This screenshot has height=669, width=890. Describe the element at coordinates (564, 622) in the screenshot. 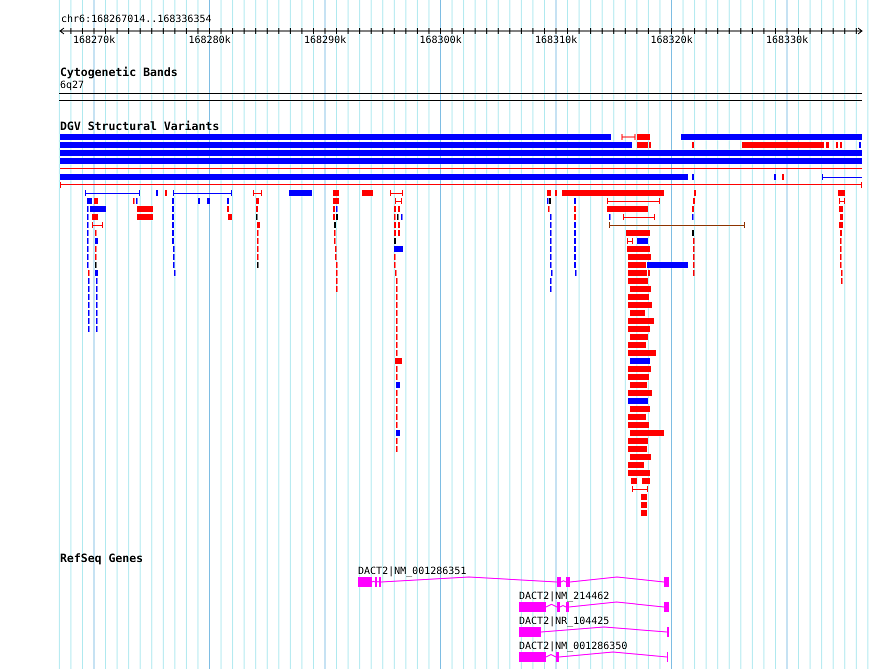

I see `transcript-label: DACT2|NR_104425` at that location.